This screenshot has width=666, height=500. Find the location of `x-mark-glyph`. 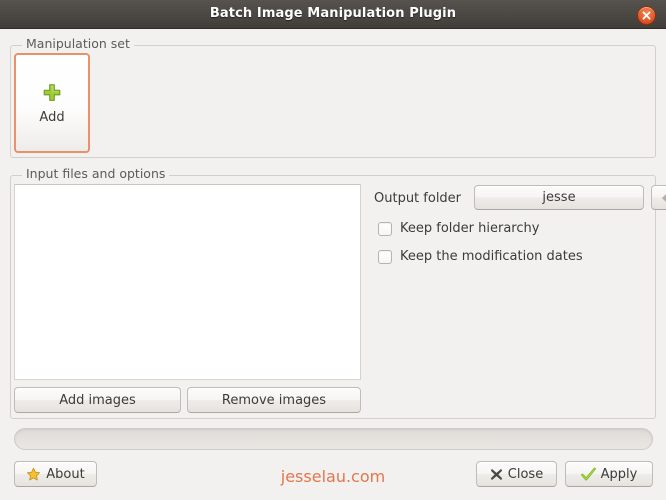

x-mark-glyph is located at coordinates (496, 474).